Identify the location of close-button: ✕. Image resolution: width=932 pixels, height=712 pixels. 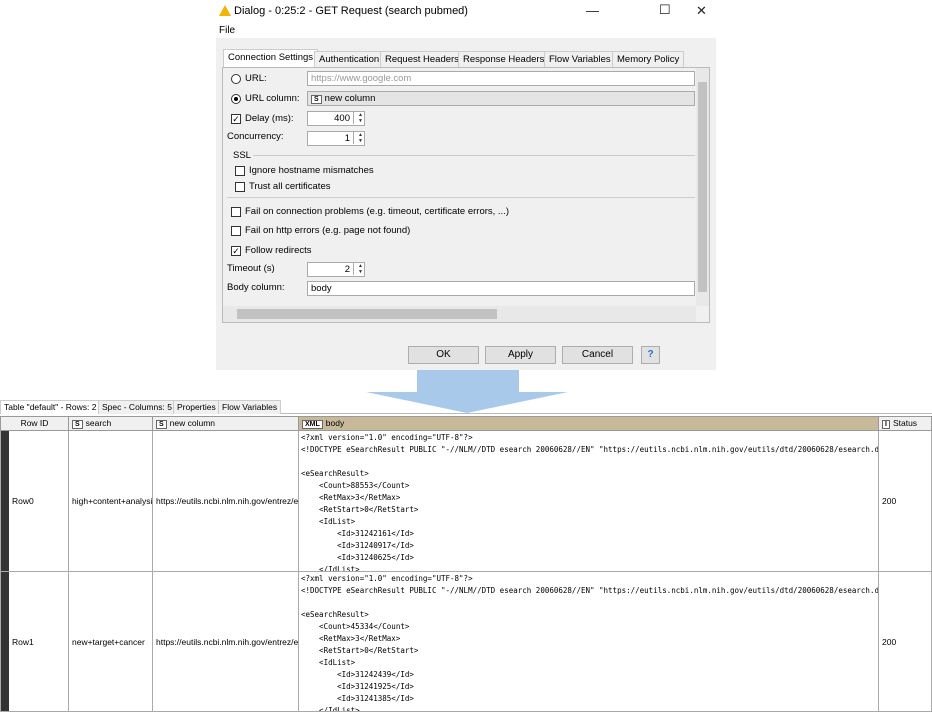
(701, 11).